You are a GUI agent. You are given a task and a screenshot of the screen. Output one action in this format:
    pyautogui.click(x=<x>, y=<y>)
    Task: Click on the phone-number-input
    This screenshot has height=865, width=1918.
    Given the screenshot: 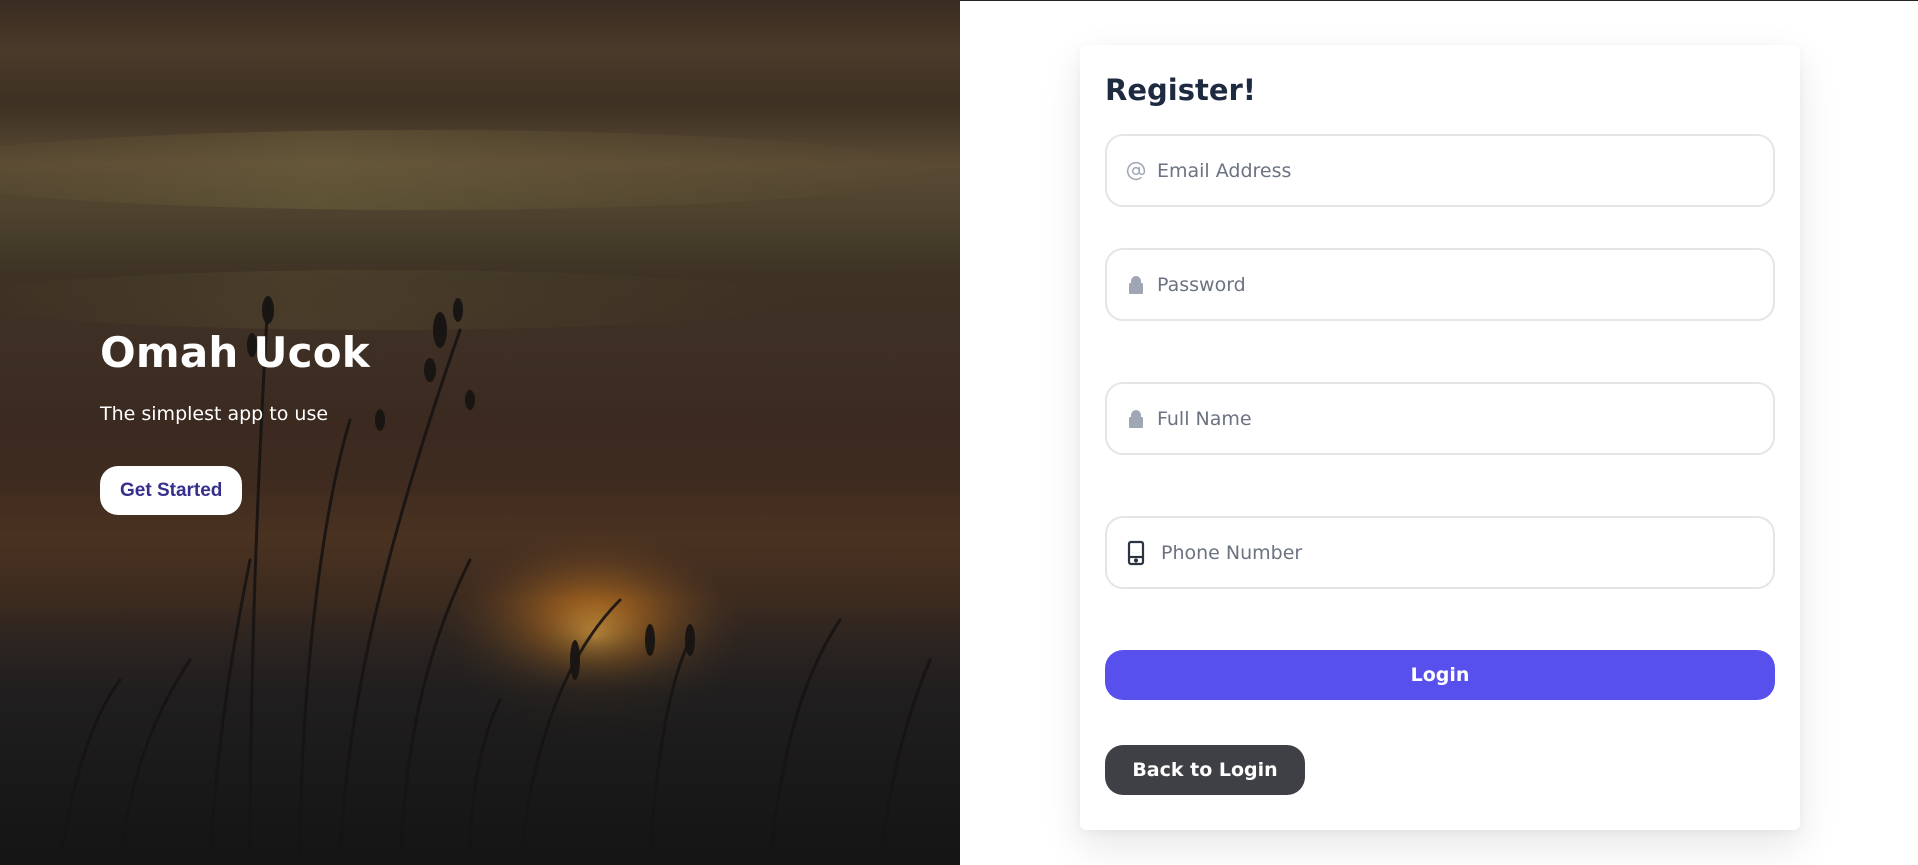 What is the action you would take?
    pyautogui.click(x=1461, y=552)
    